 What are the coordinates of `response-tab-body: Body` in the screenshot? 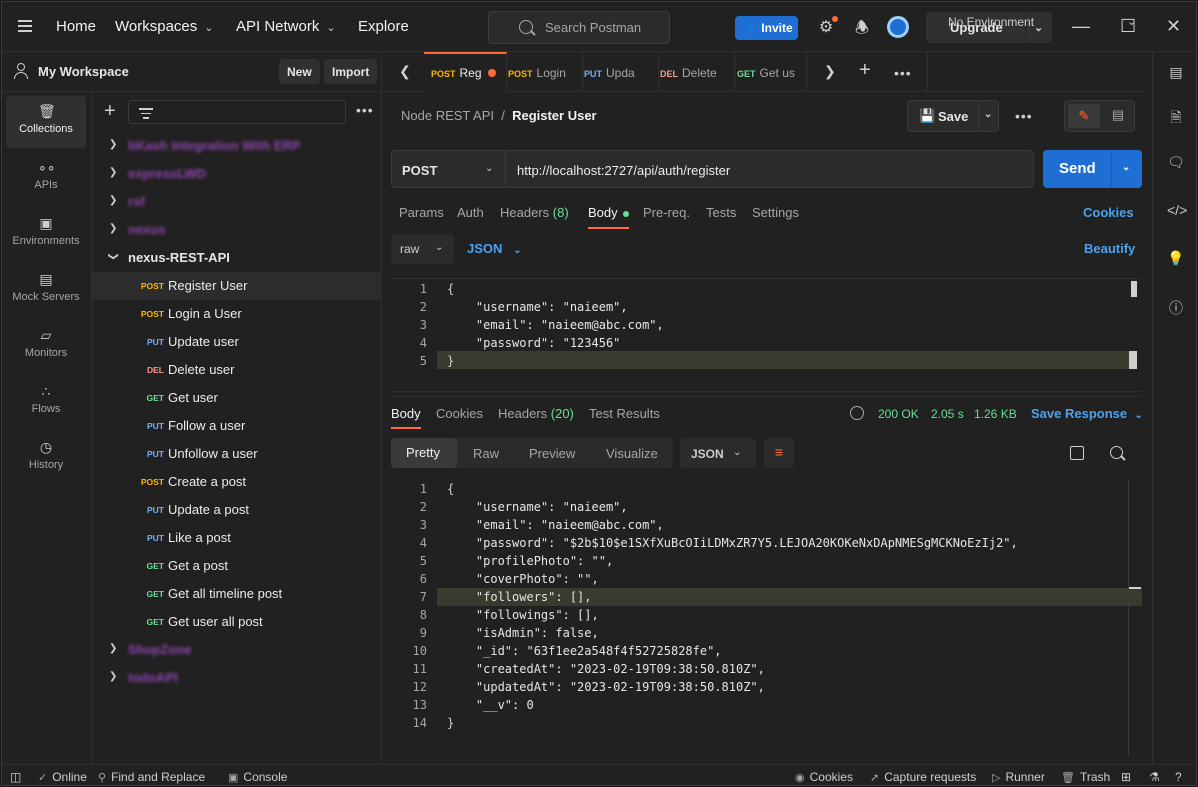 It's located at (406, 417).